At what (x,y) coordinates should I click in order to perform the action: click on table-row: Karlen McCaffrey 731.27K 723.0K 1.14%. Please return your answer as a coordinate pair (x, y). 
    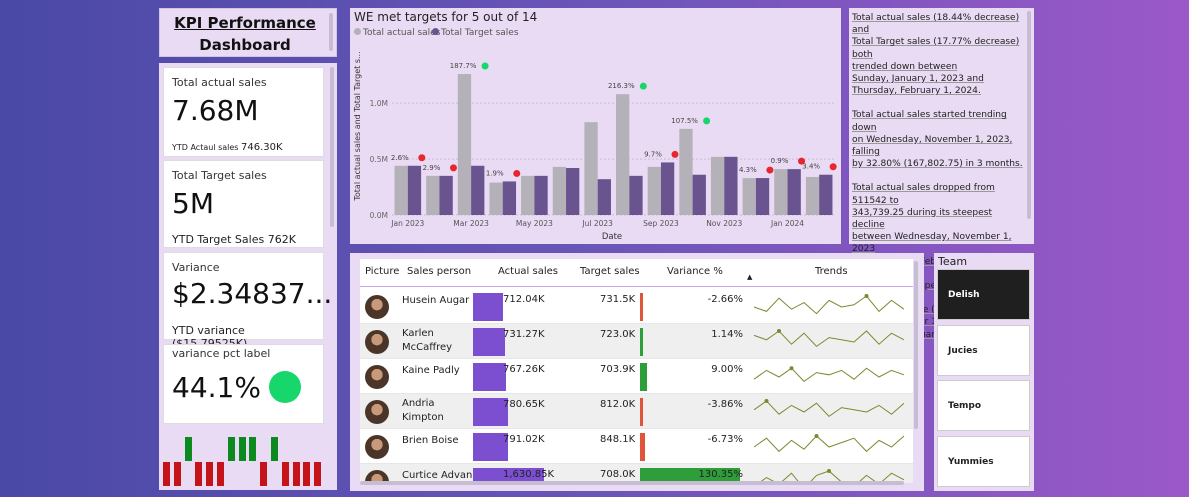
    Looking at the image, I should click on (636, 341).